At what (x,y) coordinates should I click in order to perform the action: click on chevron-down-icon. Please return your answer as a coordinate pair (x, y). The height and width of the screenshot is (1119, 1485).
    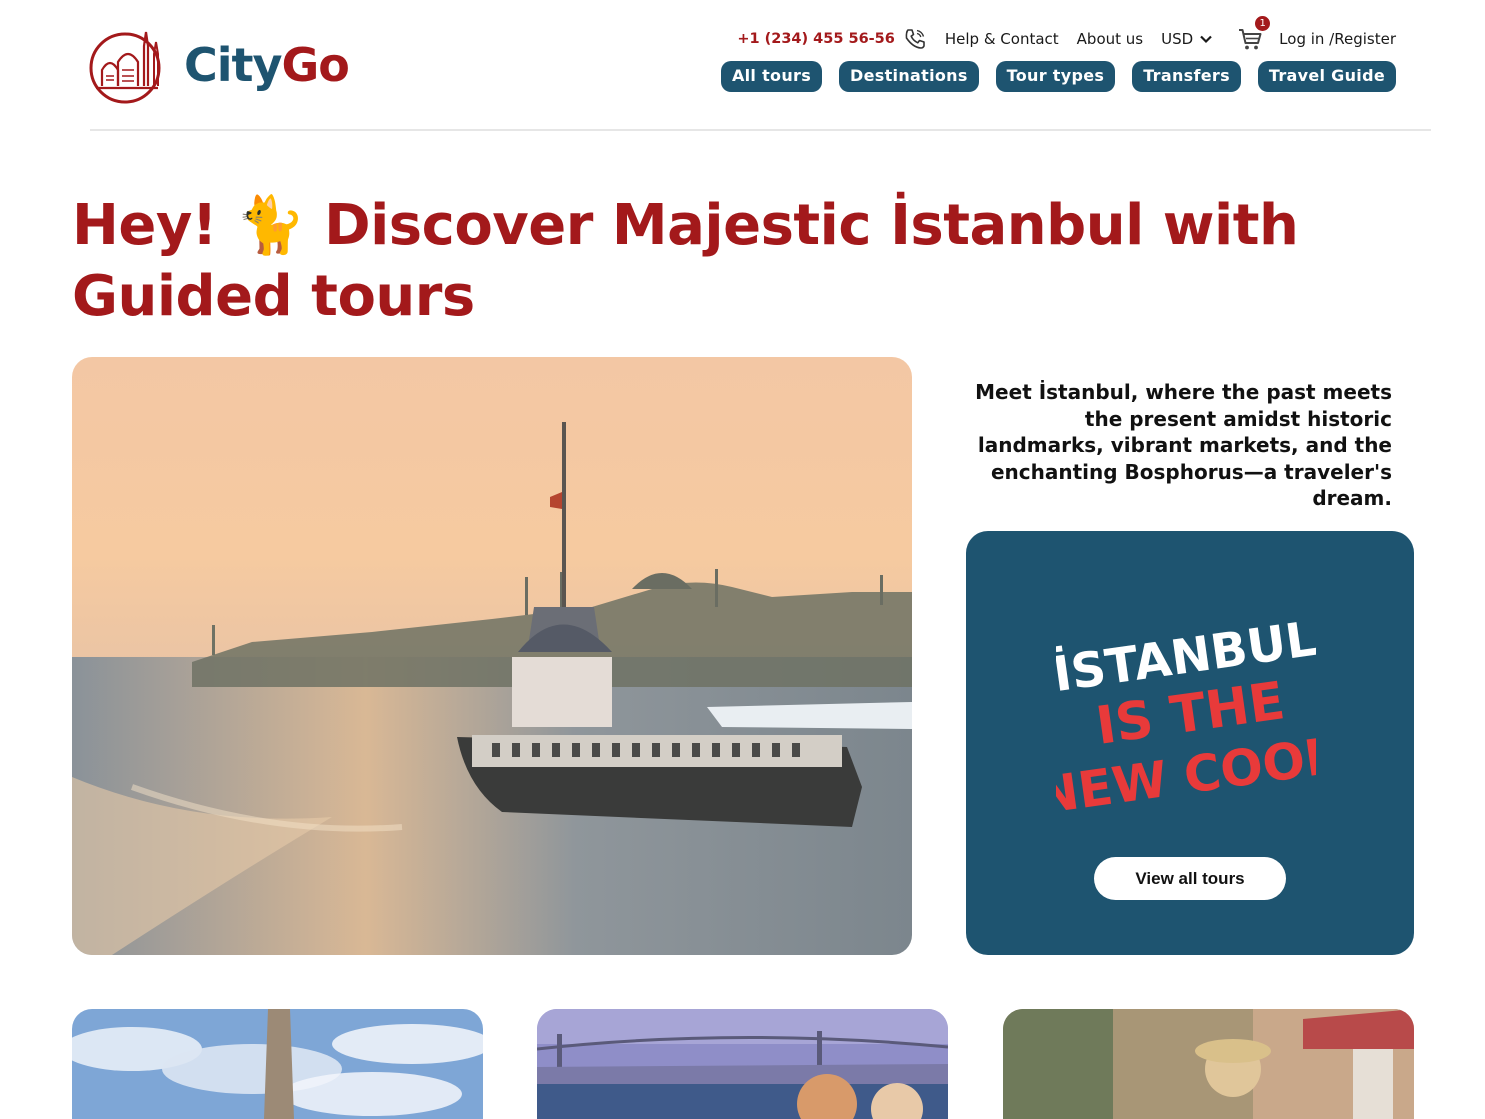
    Looking at the image, I should click on (1206, 39).